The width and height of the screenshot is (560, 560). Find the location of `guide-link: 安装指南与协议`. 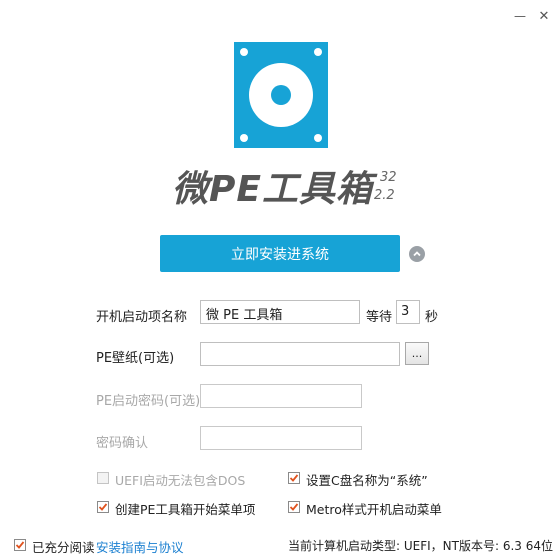

guide-link: 安装指南与协议 is located at coordinates (140, 546).